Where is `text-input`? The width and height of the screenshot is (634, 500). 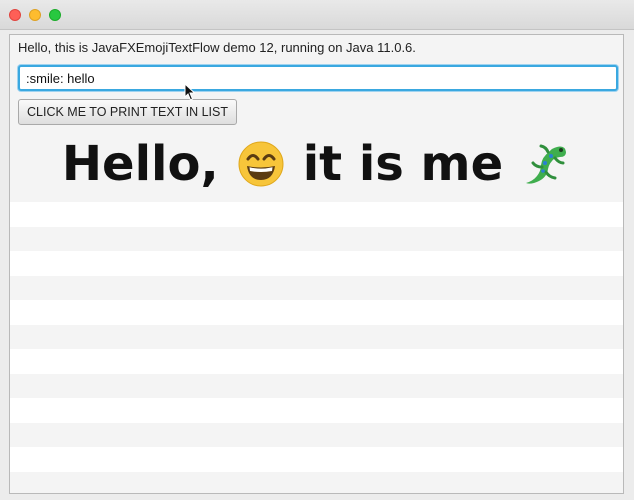
text-input is located at coordinates (318, 78).